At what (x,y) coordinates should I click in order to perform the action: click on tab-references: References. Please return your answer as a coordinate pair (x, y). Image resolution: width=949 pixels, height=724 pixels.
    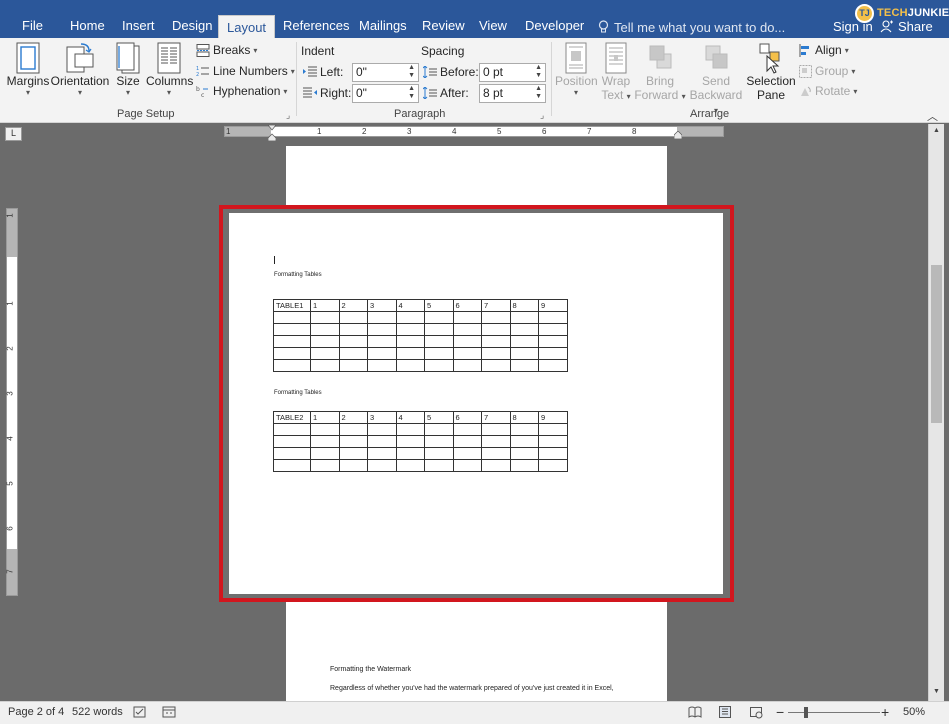
    Looking at the image, I should click on (316, 19).